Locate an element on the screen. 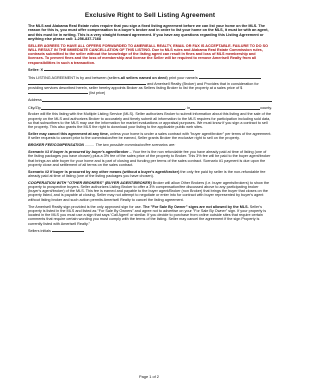  list-price-field is located at coordinates (58, 92).